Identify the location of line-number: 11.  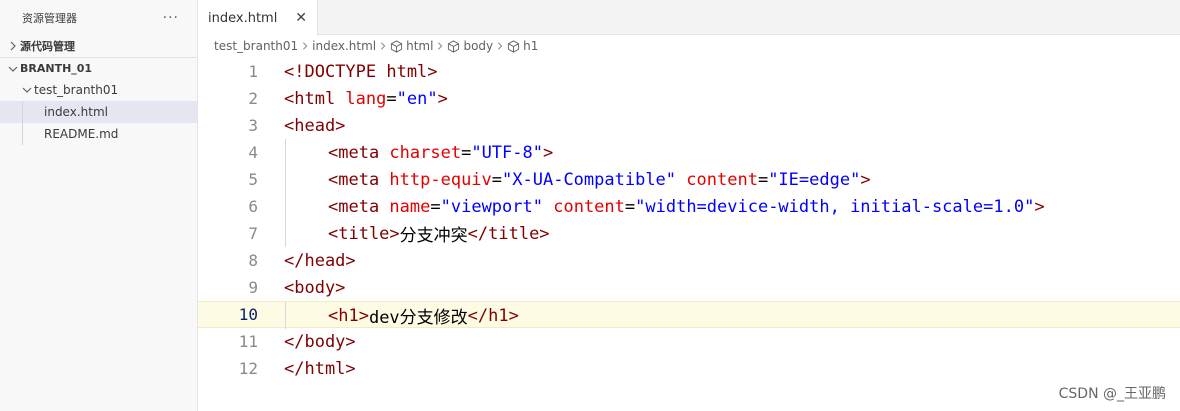
(248, 341).